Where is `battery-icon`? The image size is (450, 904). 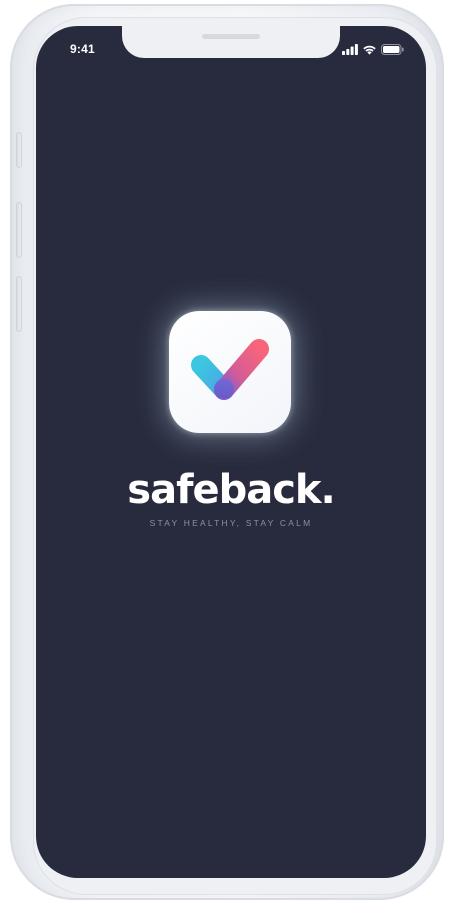 battery-icon is located at coordinates (392, 49).